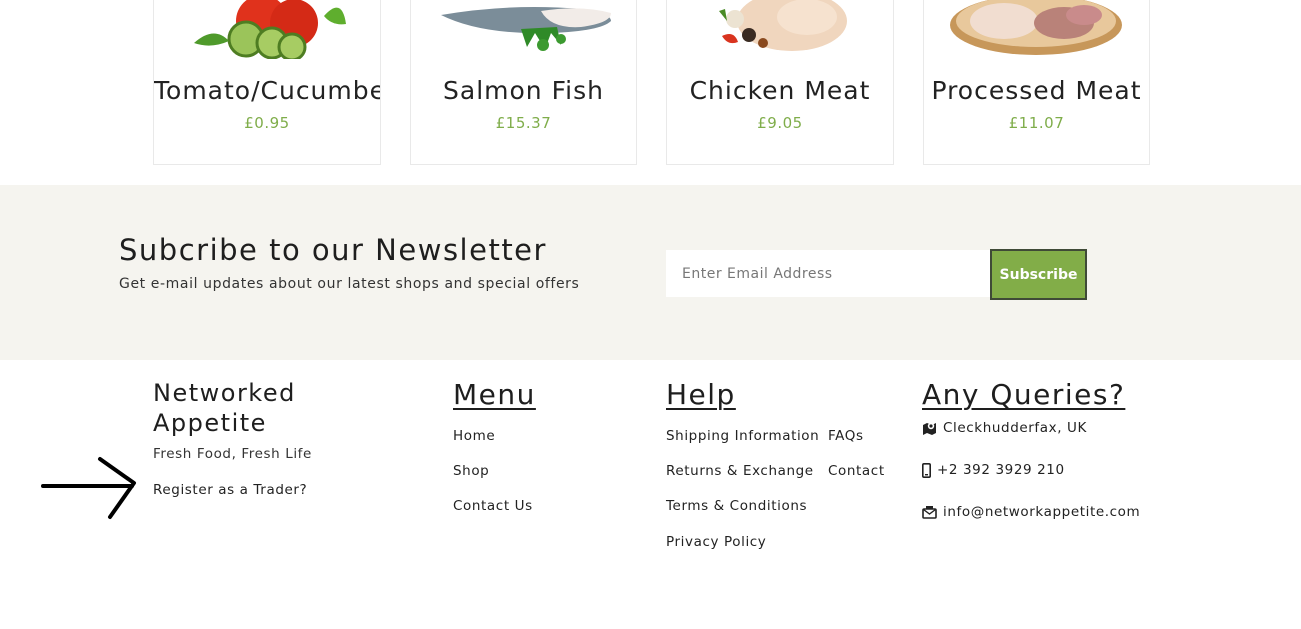 The image size is (1301, 629). Describe the element at coordinates (267, 90) in the screenshot. I see `product-name: Tomato/Cucumber` at that location.